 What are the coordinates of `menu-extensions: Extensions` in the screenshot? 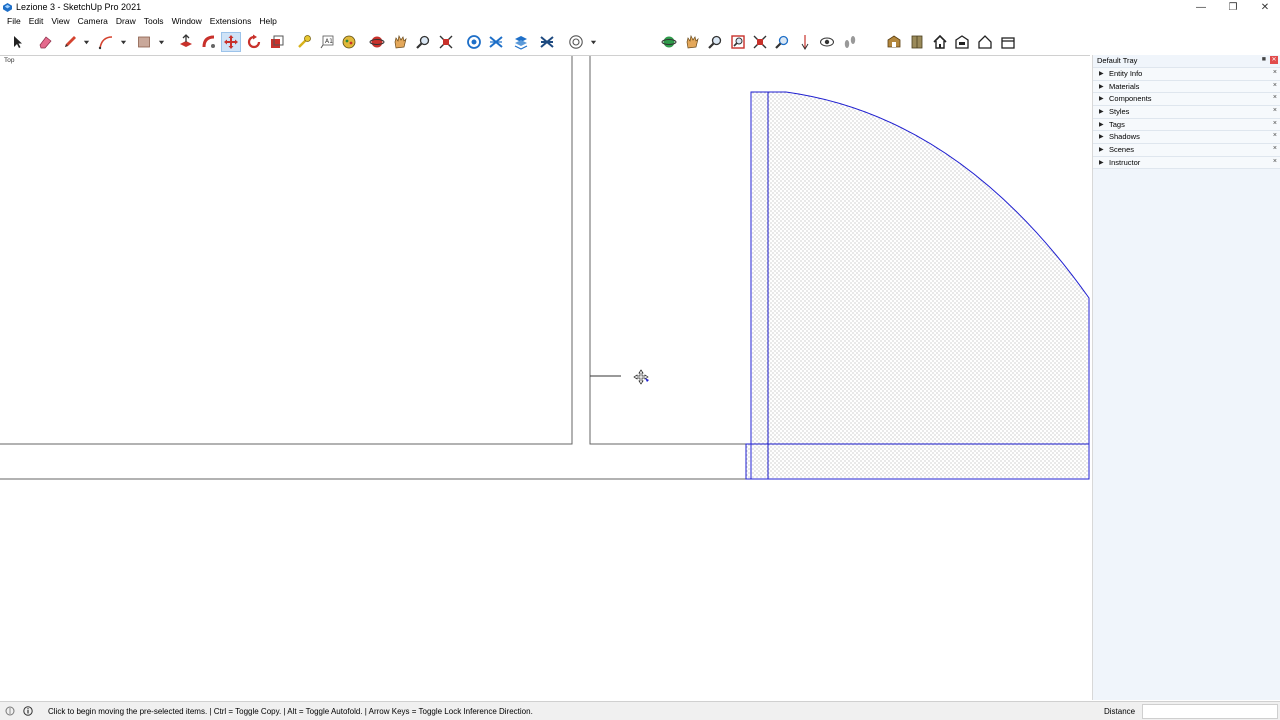 It's located at (231, 22).